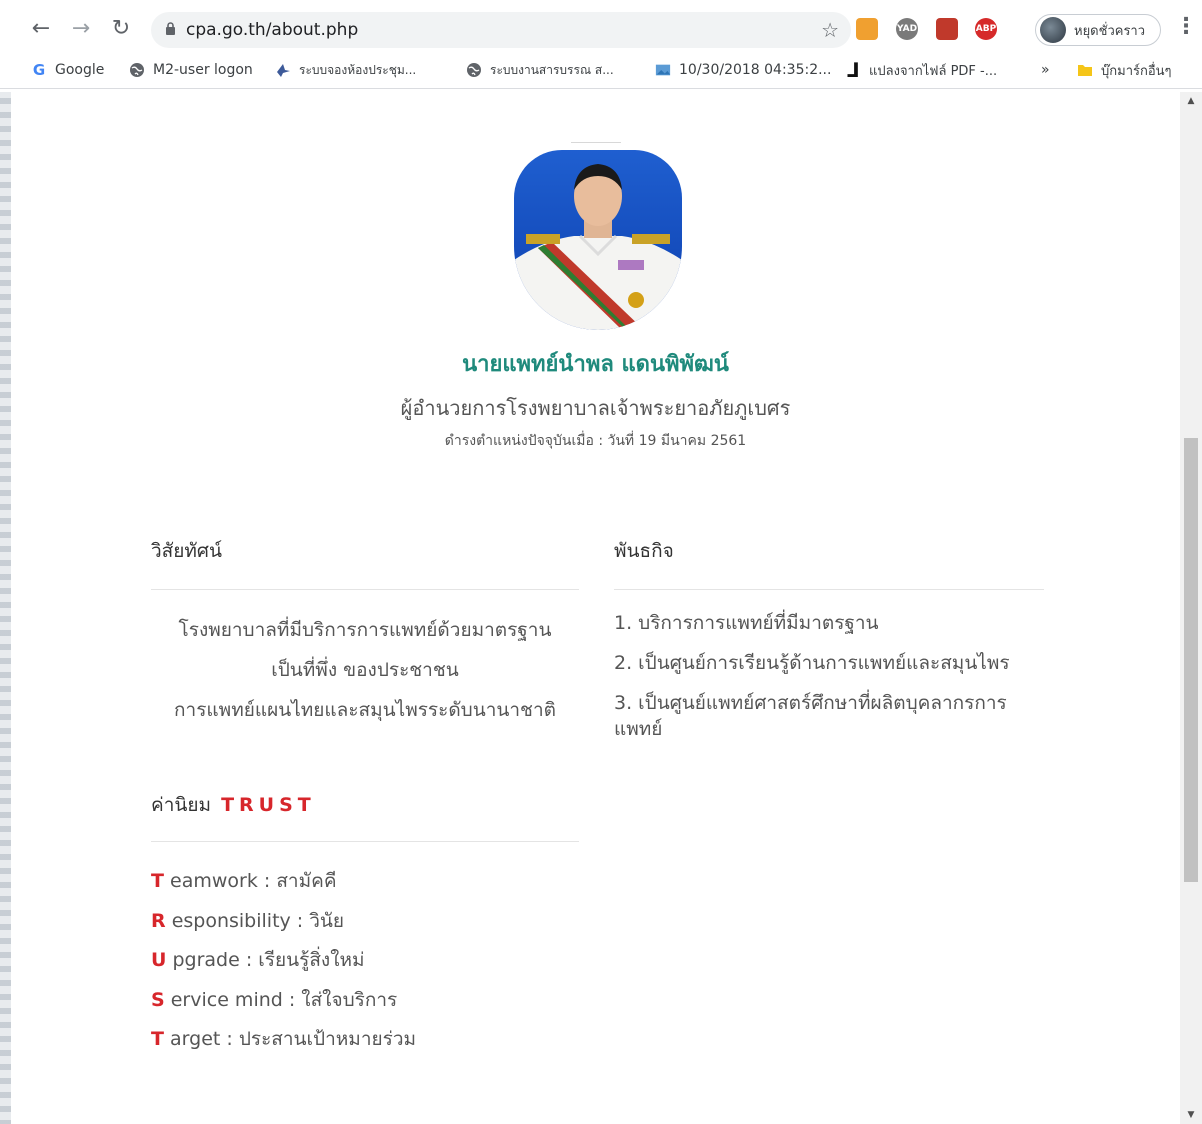 This screenshot has width=1202, height=1124. Describe the element at coordinates (907, 29) in the screenshot. I see `yad-extension-icon: YAD` at that location.